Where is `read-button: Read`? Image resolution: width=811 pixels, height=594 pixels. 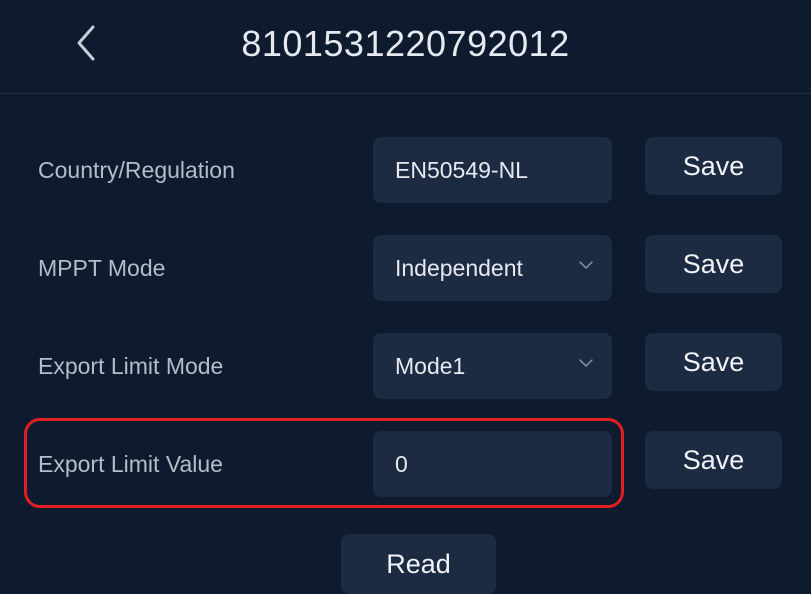 read-button: Read is located at coordinates (418, 564).